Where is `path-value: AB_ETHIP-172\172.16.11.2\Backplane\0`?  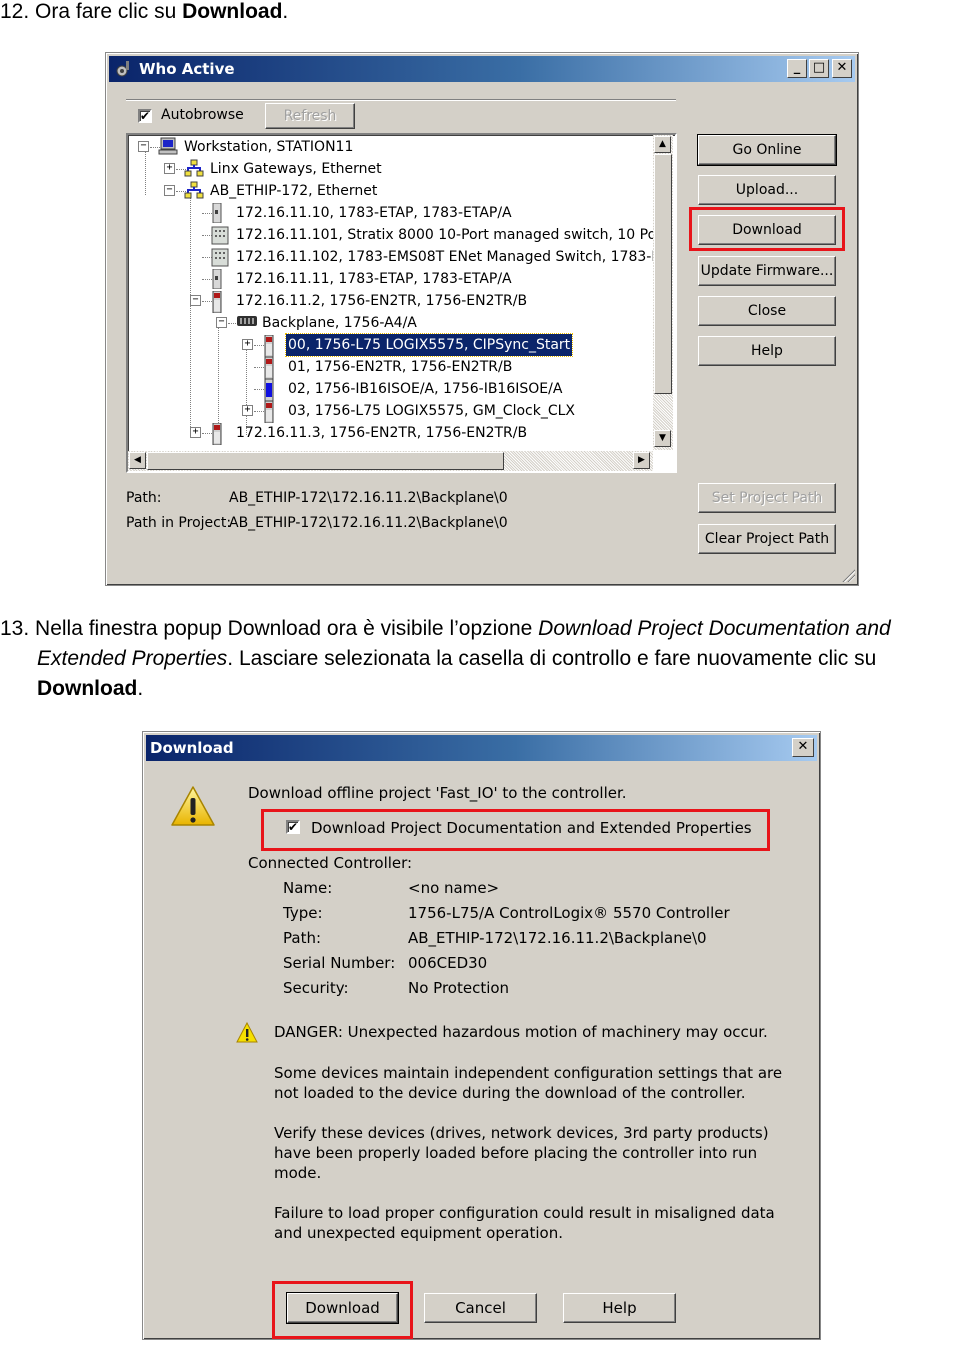 path-value: AB_ETHIP-172\172.16.11.2\Backplane\0 is located at coordinates (368, 498).